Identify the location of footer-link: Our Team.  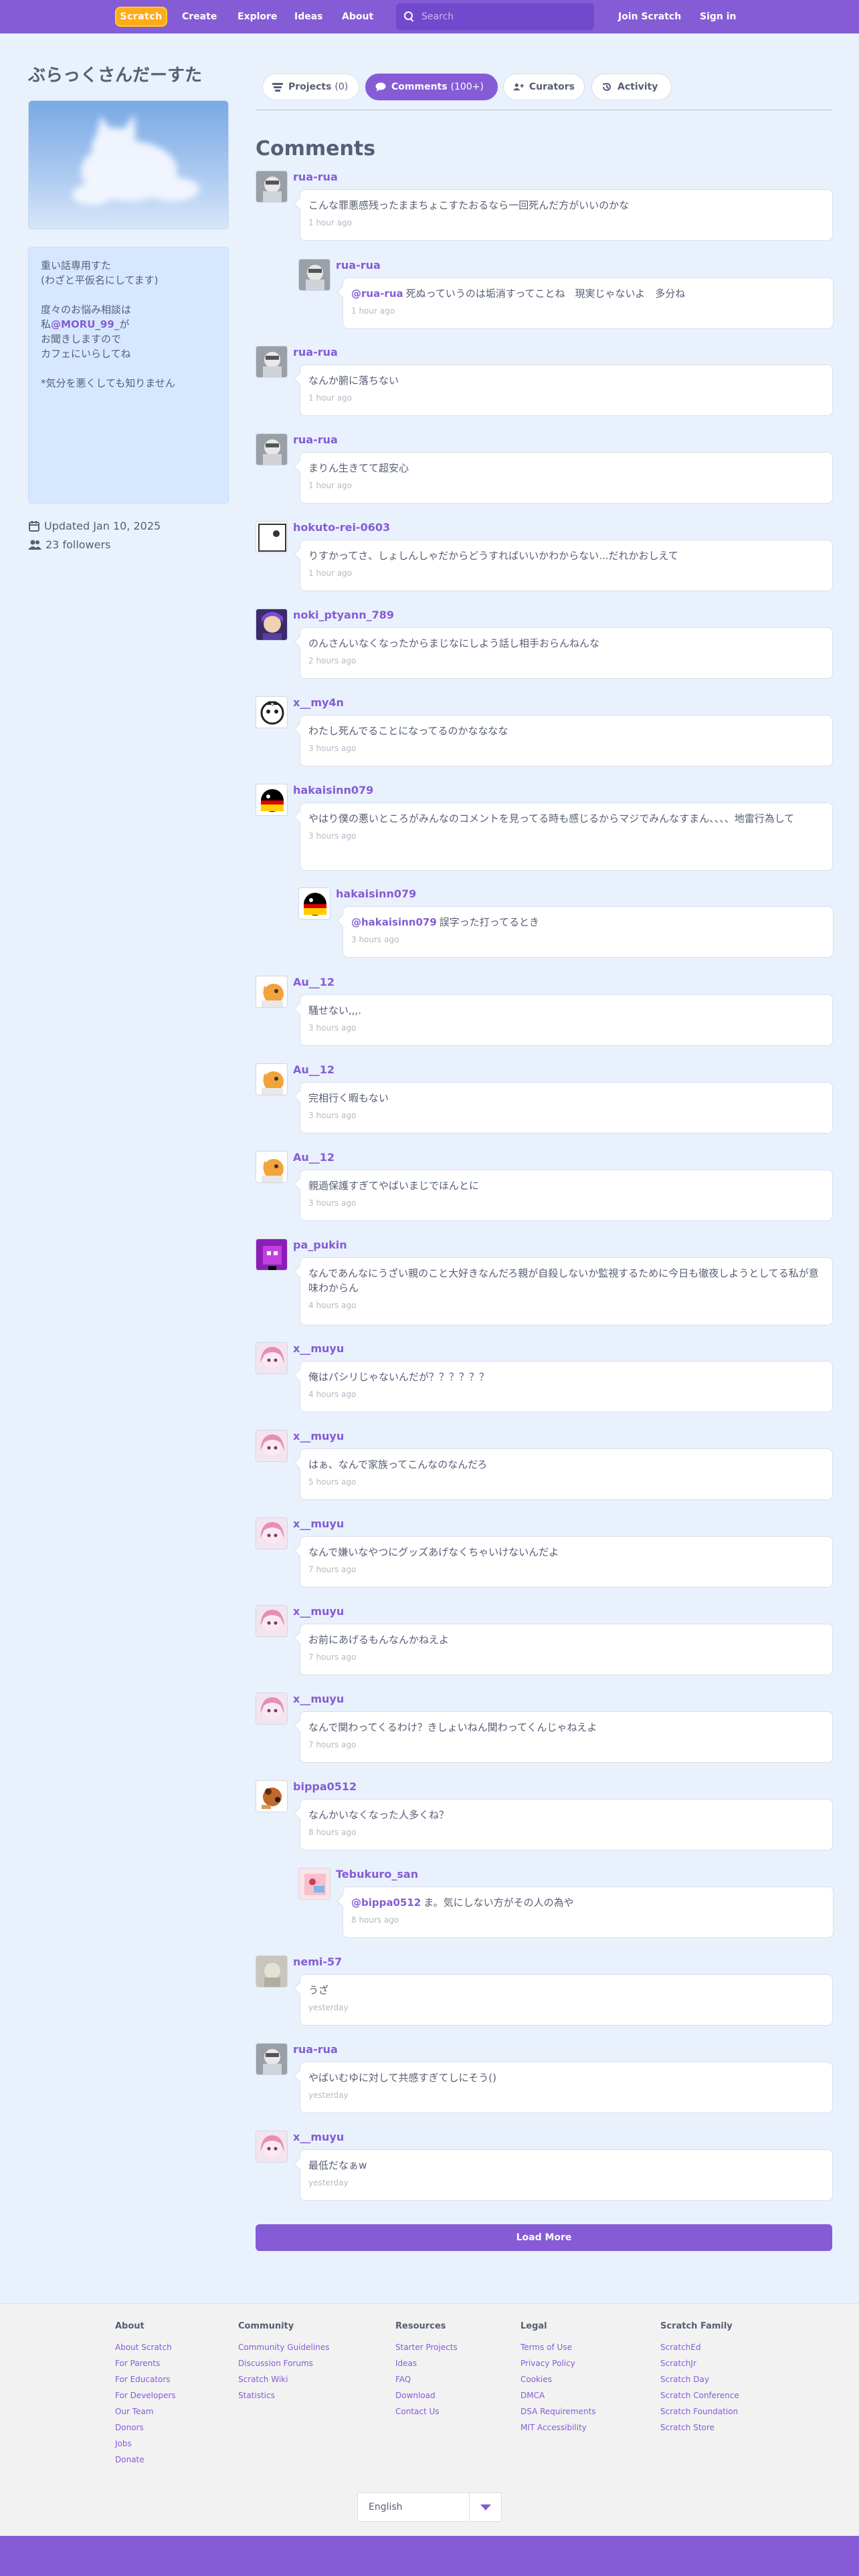
(145, 2412).